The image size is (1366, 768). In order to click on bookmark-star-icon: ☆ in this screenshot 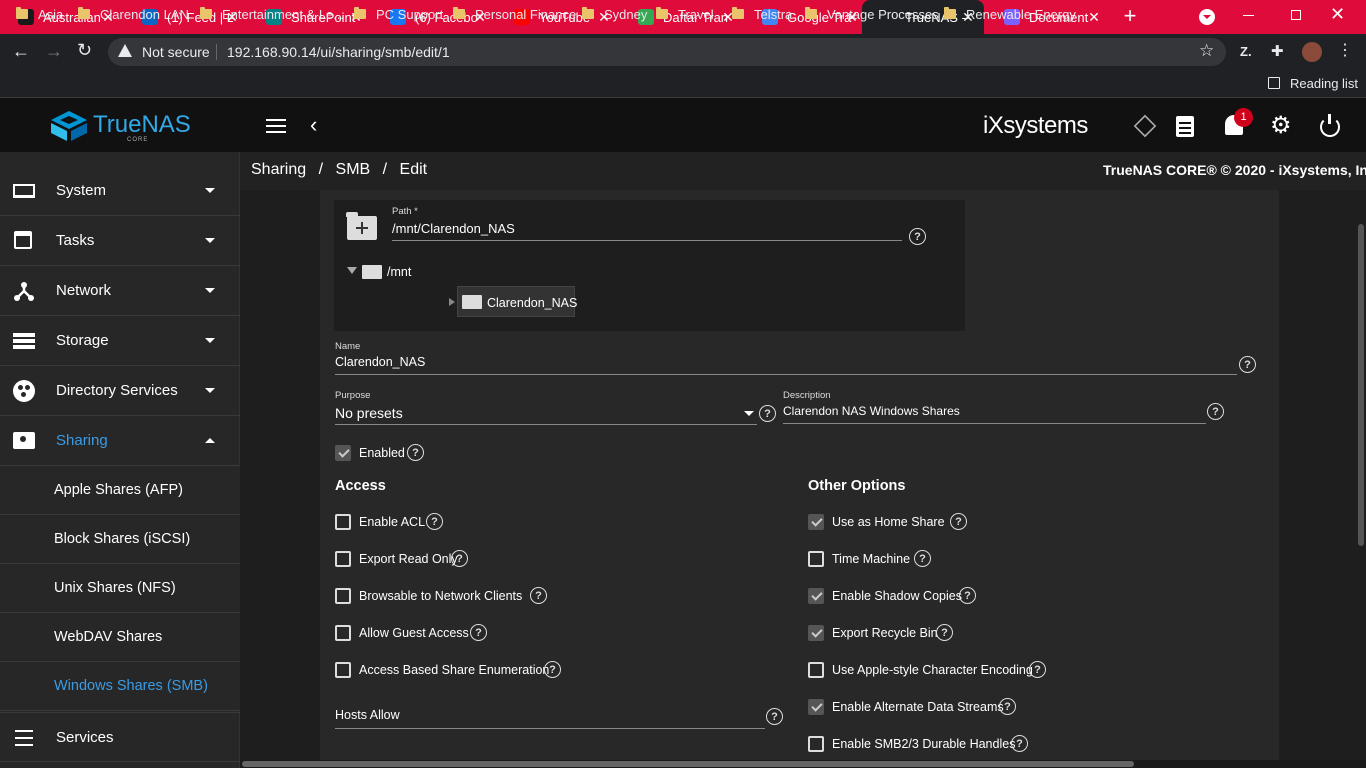, I will do `click(1206, 51)`.